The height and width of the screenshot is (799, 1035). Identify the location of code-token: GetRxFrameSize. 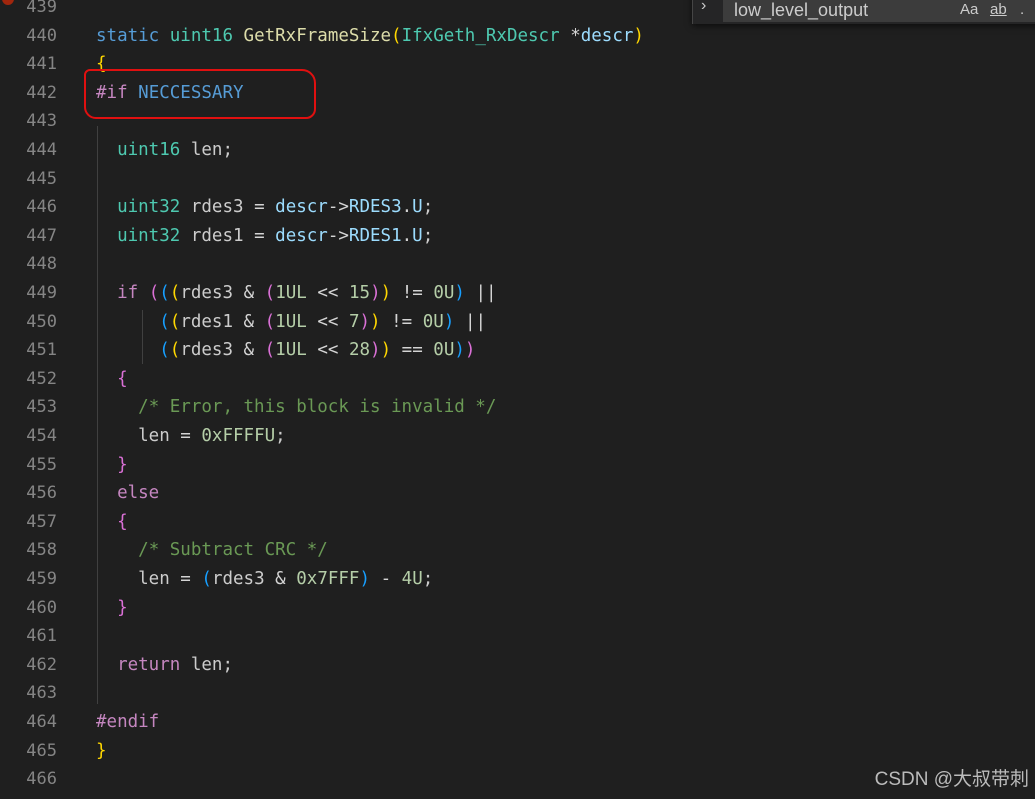
(317, 35).